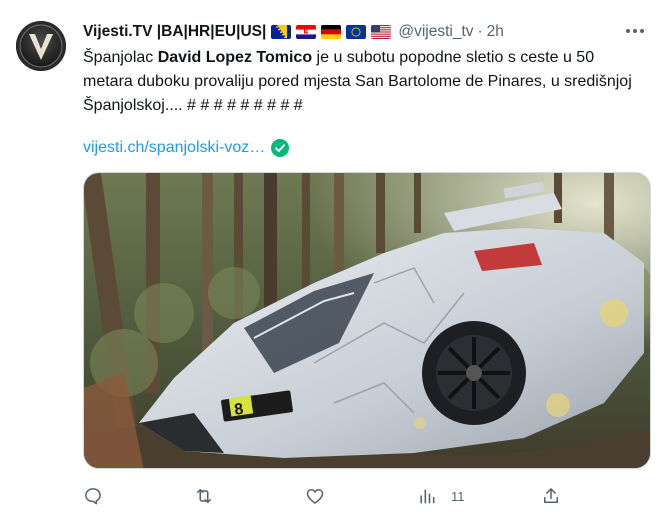 Image resolution: width=666 pixels, height=526 pixels. I want to click on heart-icon, so click(315, 496).